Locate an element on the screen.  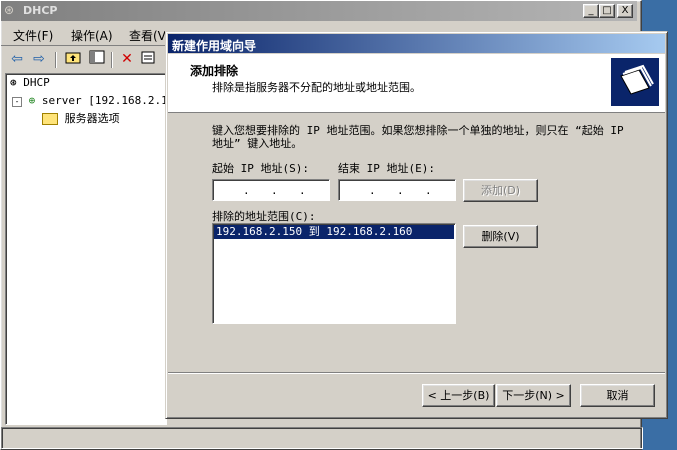
tree-server-options-label: 服务器选项 is located at coordinates (92, 118).